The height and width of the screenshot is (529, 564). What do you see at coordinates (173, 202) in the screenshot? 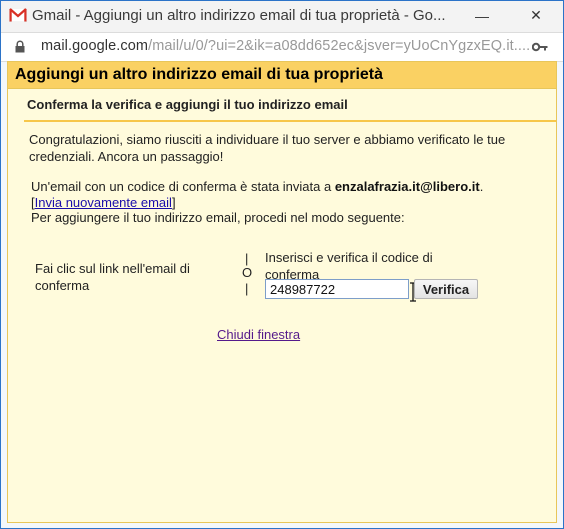
I see `resend-bracket-close: ]` at bounding box center [173, 202].